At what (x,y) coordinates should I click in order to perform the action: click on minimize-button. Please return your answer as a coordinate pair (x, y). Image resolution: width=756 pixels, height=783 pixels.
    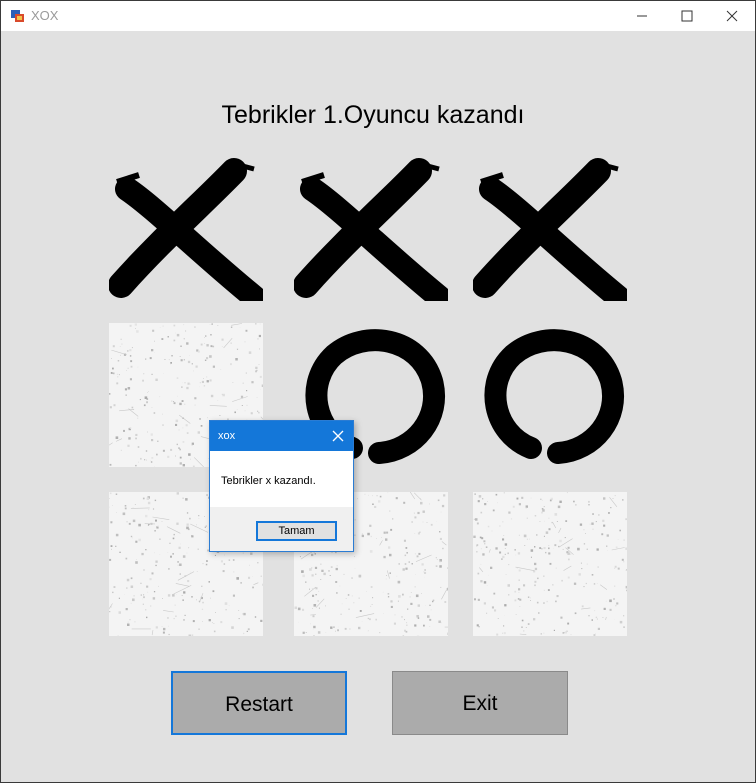
    Looking at the image, I should click on (642, 16).